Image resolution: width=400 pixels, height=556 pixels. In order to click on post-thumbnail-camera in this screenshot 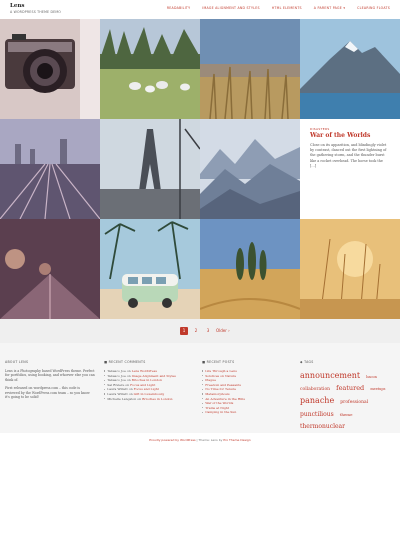, I will do `click(50, 69)`.